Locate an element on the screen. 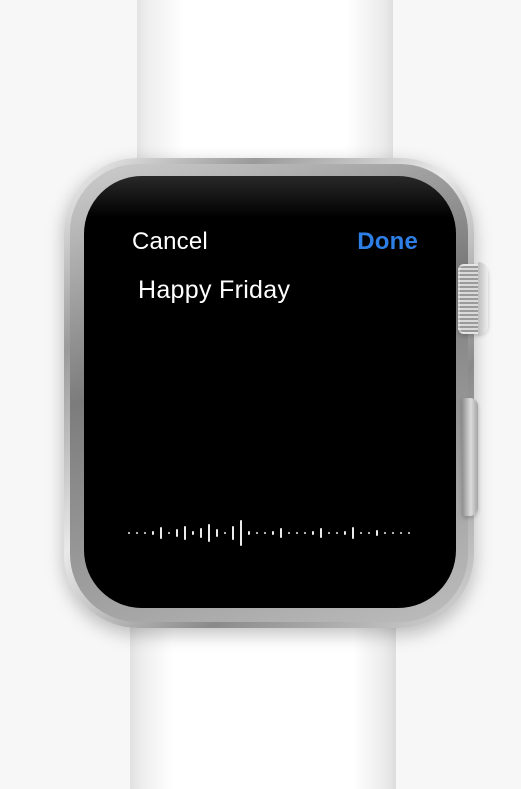 The image size is (521, 789). dictation-top-bar: Cancel Done is located at coordinates (274, 242).